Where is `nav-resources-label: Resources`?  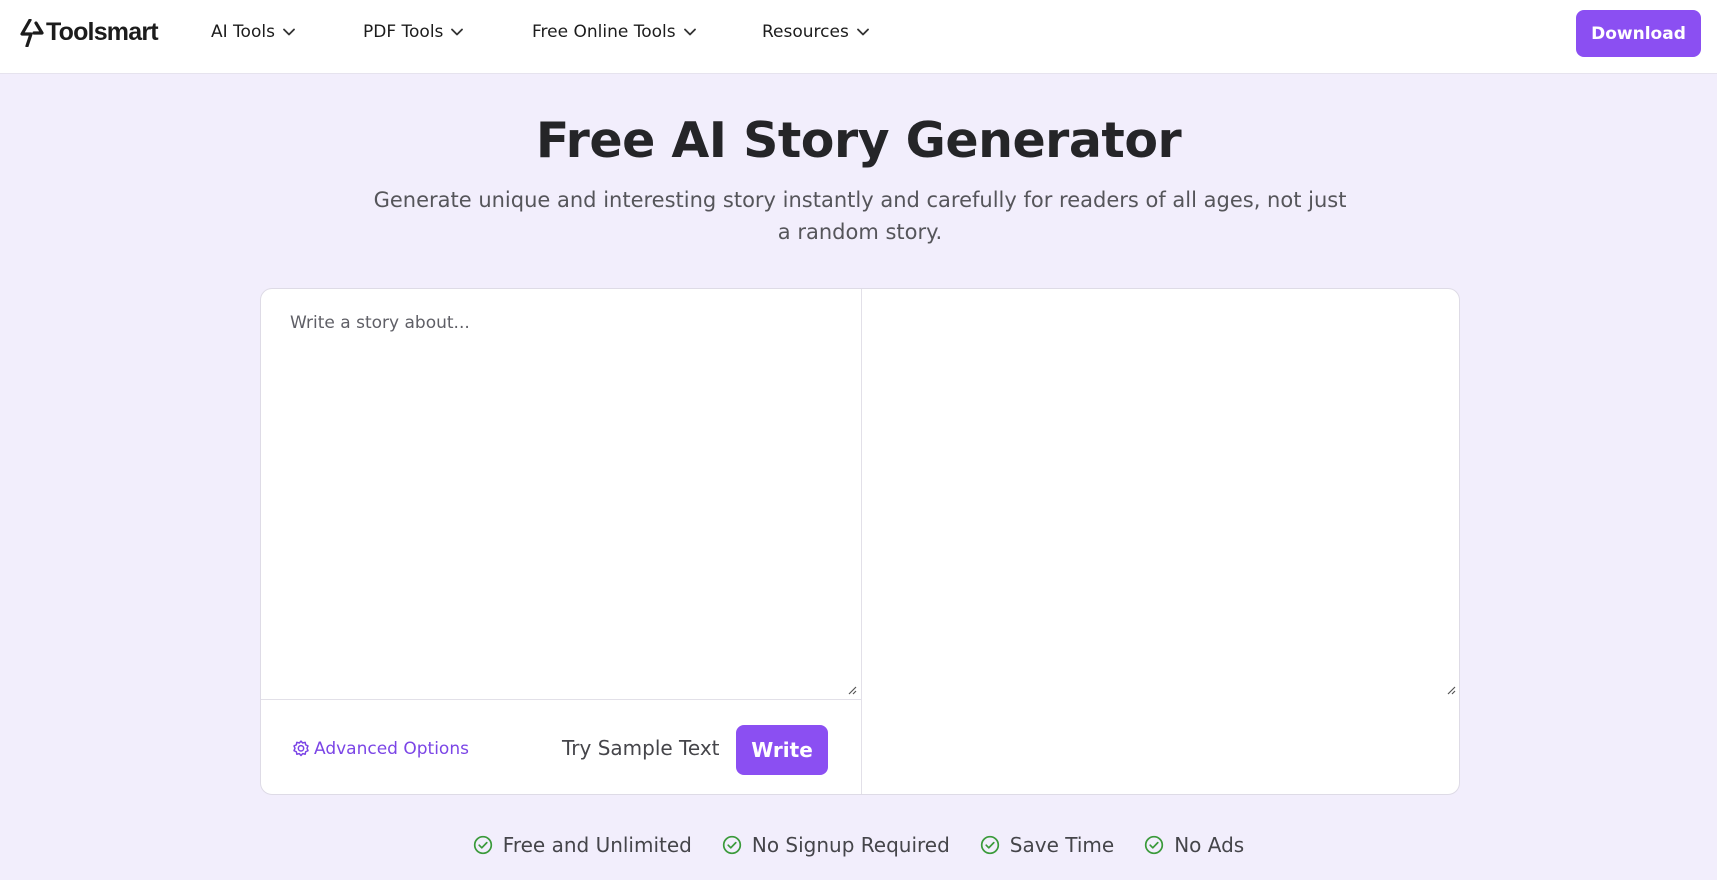 nav-resources-label: Resources is located at coordinates (805, 32).